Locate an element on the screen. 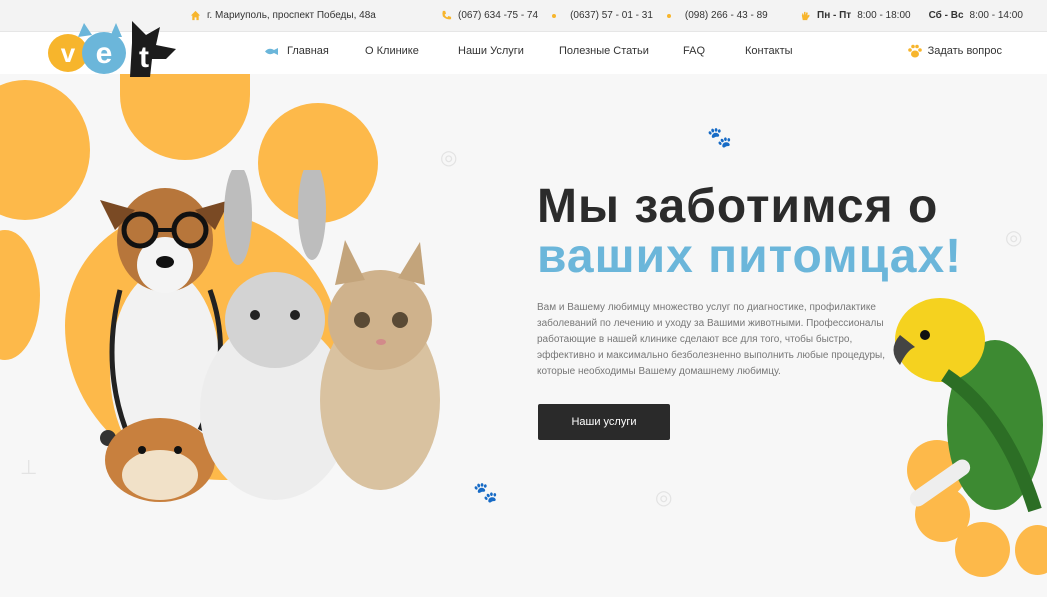 This screenshot has height=597, width=1047. hero-title: Мы заботимся о ваших питомцах! is located at coordinates (749, 232).